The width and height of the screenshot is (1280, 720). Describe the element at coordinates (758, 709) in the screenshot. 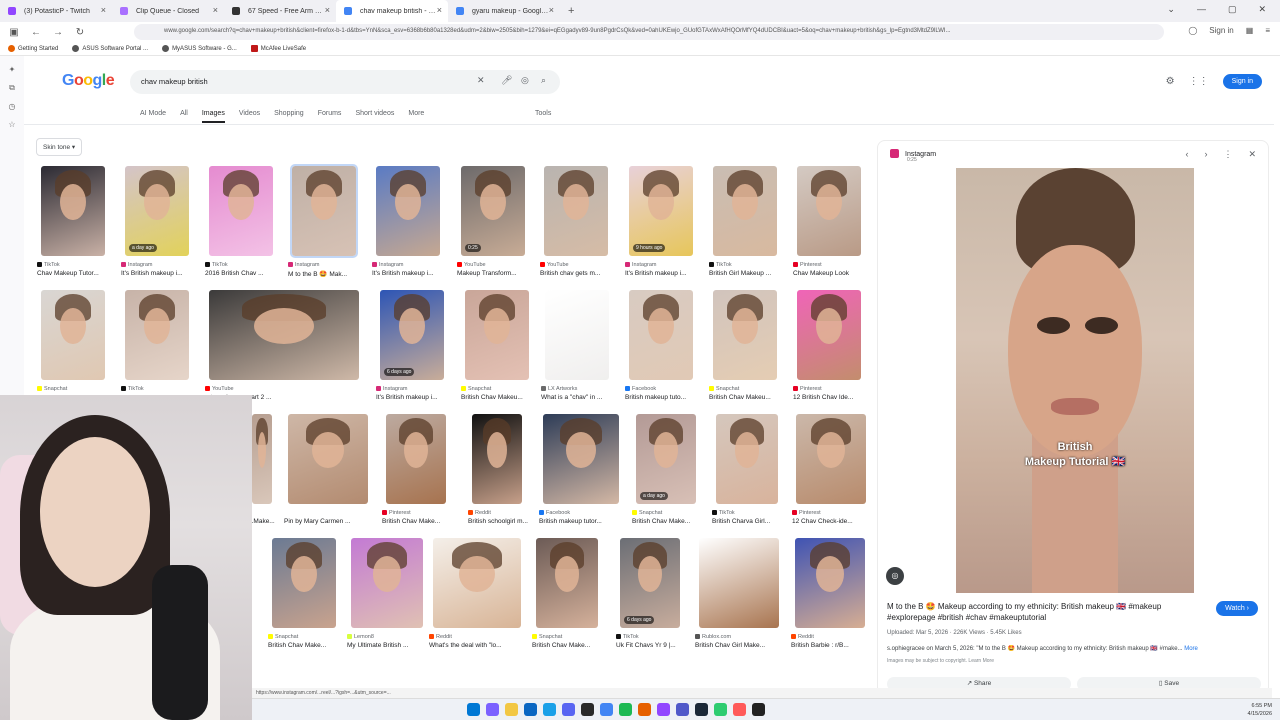

I see `obs-icon` at that location.